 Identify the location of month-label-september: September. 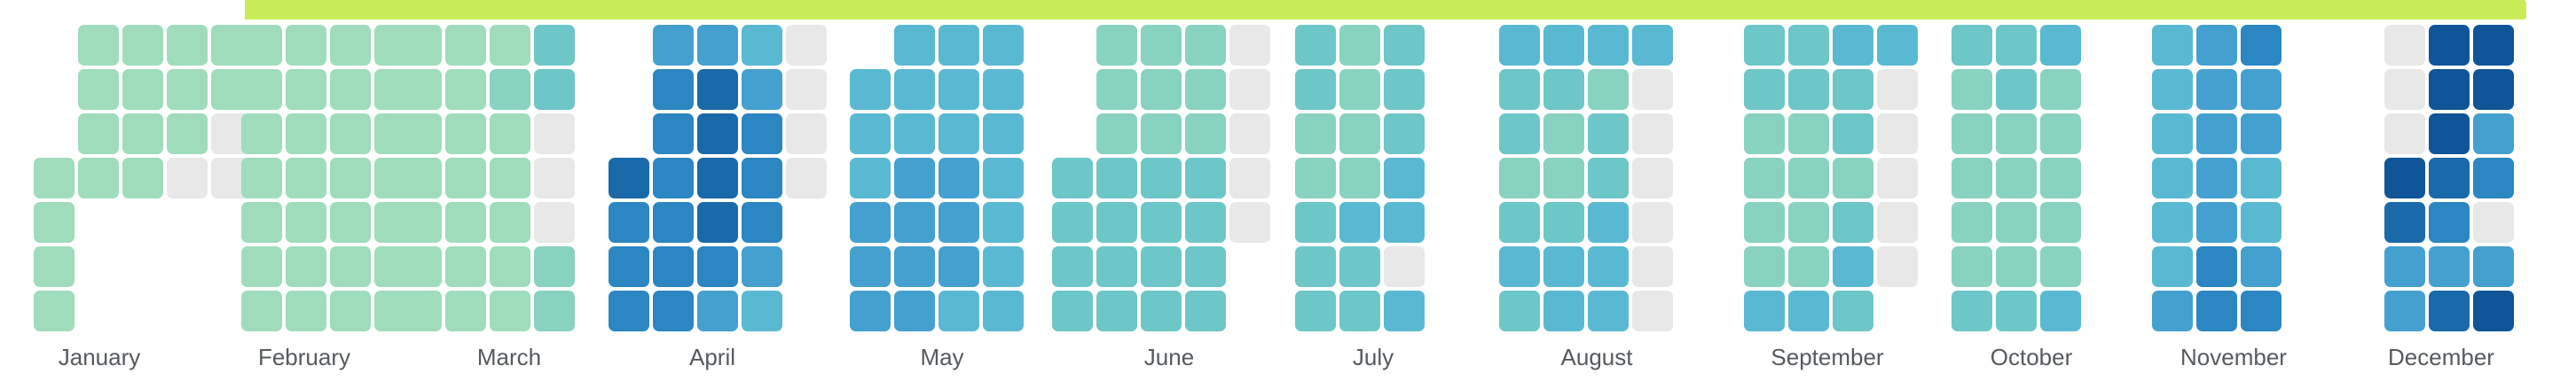
(1827, 357).